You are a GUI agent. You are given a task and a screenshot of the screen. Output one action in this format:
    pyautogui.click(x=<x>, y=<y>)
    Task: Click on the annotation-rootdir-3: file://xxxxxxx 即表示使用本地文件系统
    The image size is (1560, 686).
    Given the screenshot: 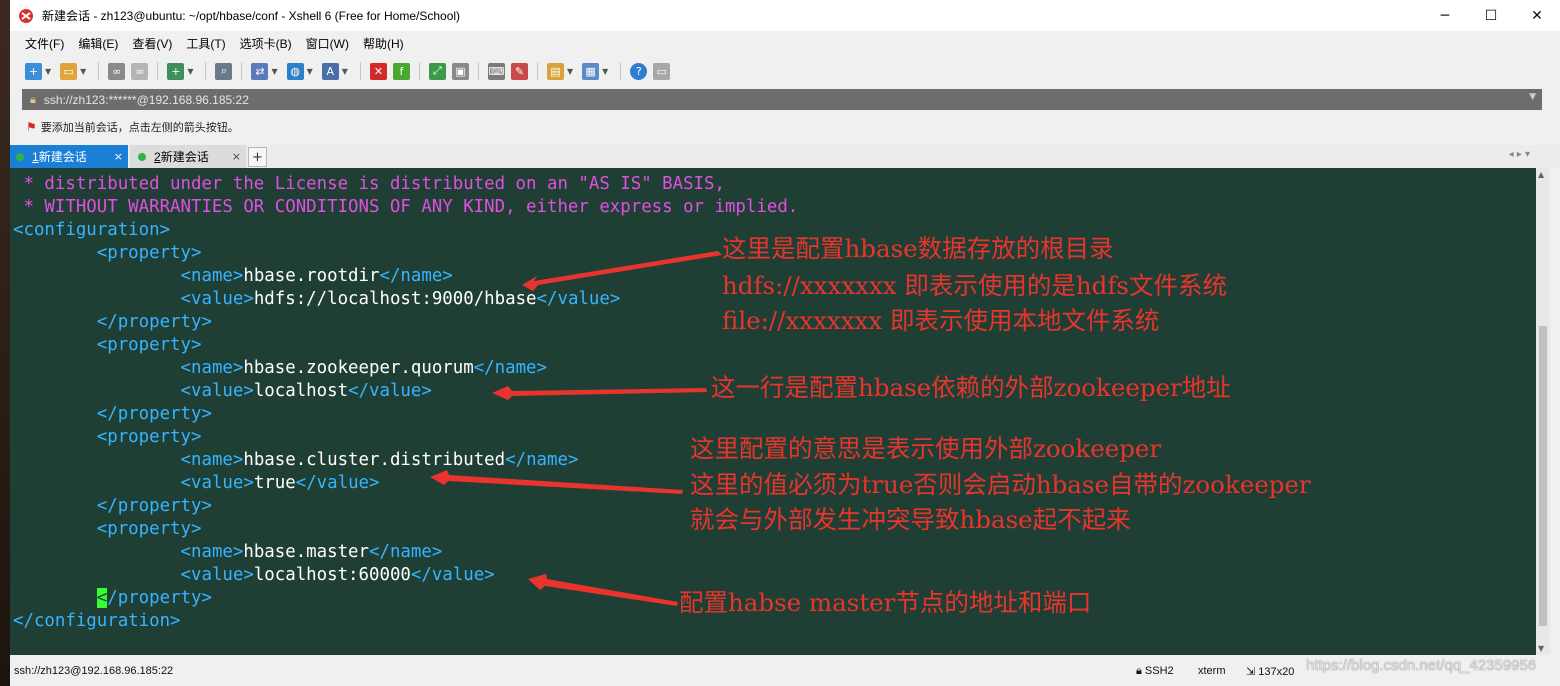 What is the action you would take?
    pyautogui.click(x=941, y=320)
    